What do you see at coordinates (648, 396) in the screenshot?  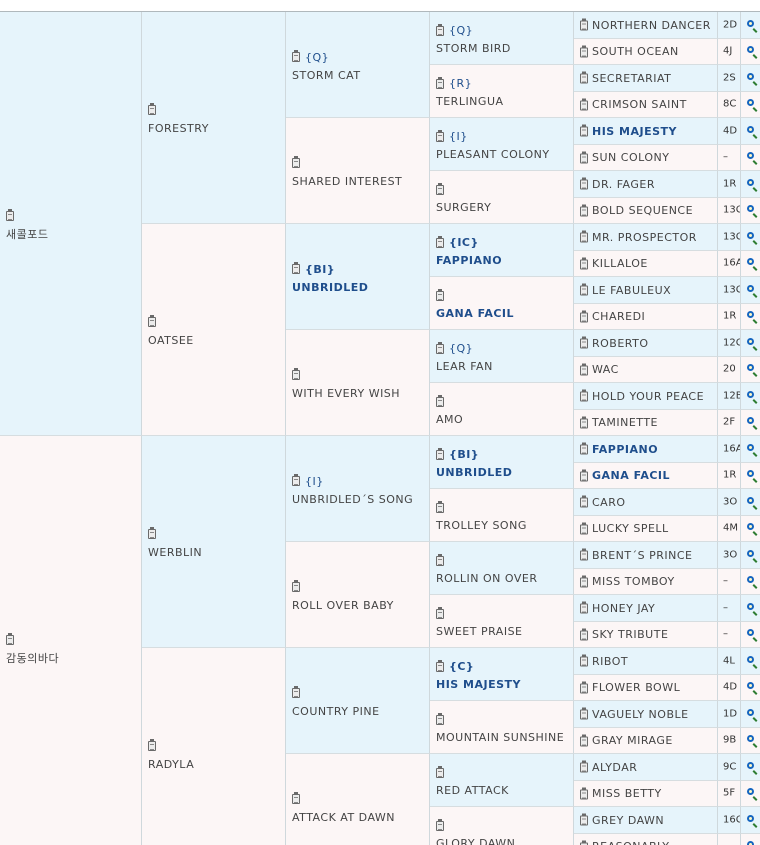 I see `horse-name-link: HOLD YOUR PEACE` at bounding box center [648, 396].